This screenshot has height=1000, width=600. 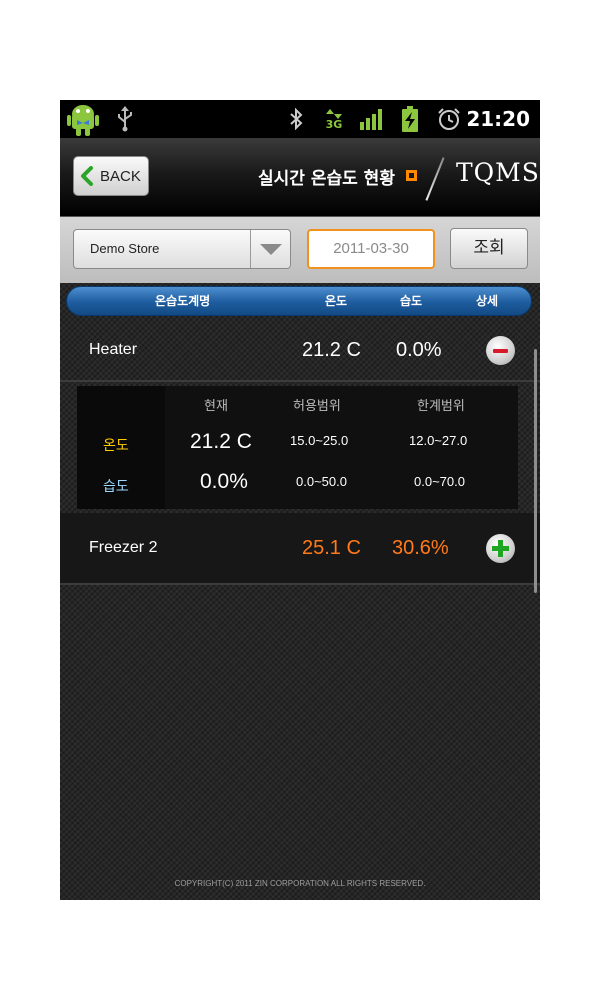 What do you see at coordinates (498, 172) in the screenshot?
I see `tqms-logo: TQMS` at bounding box center [498, 172].